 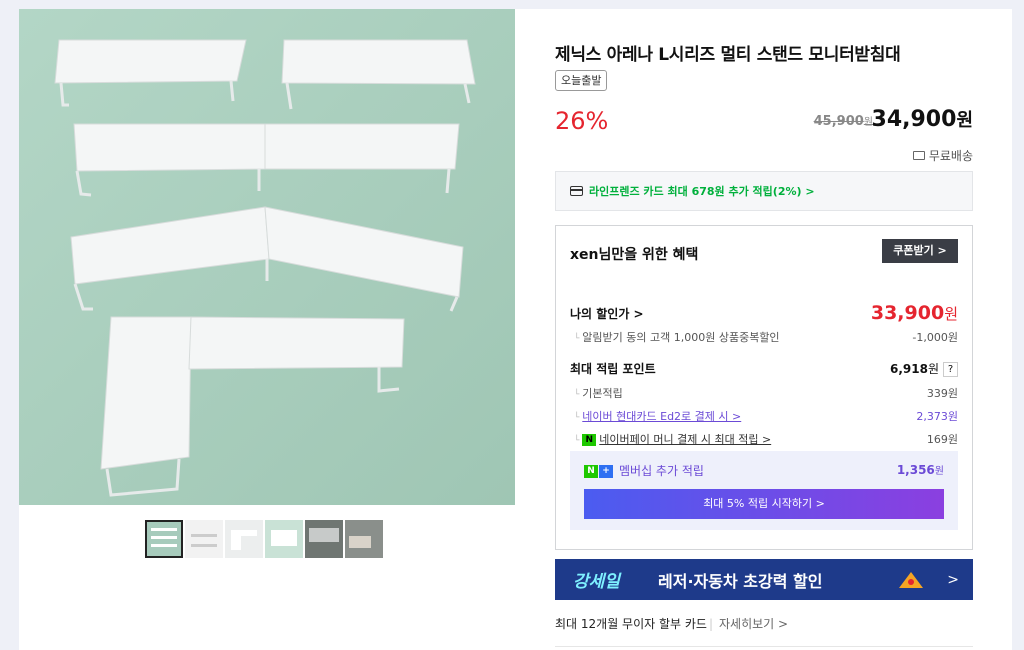 What do you see at coordinates (753, 624) in the screenshot?
I see `installment-more-link: 자세히보기 >` at bounding box center [753, 624].